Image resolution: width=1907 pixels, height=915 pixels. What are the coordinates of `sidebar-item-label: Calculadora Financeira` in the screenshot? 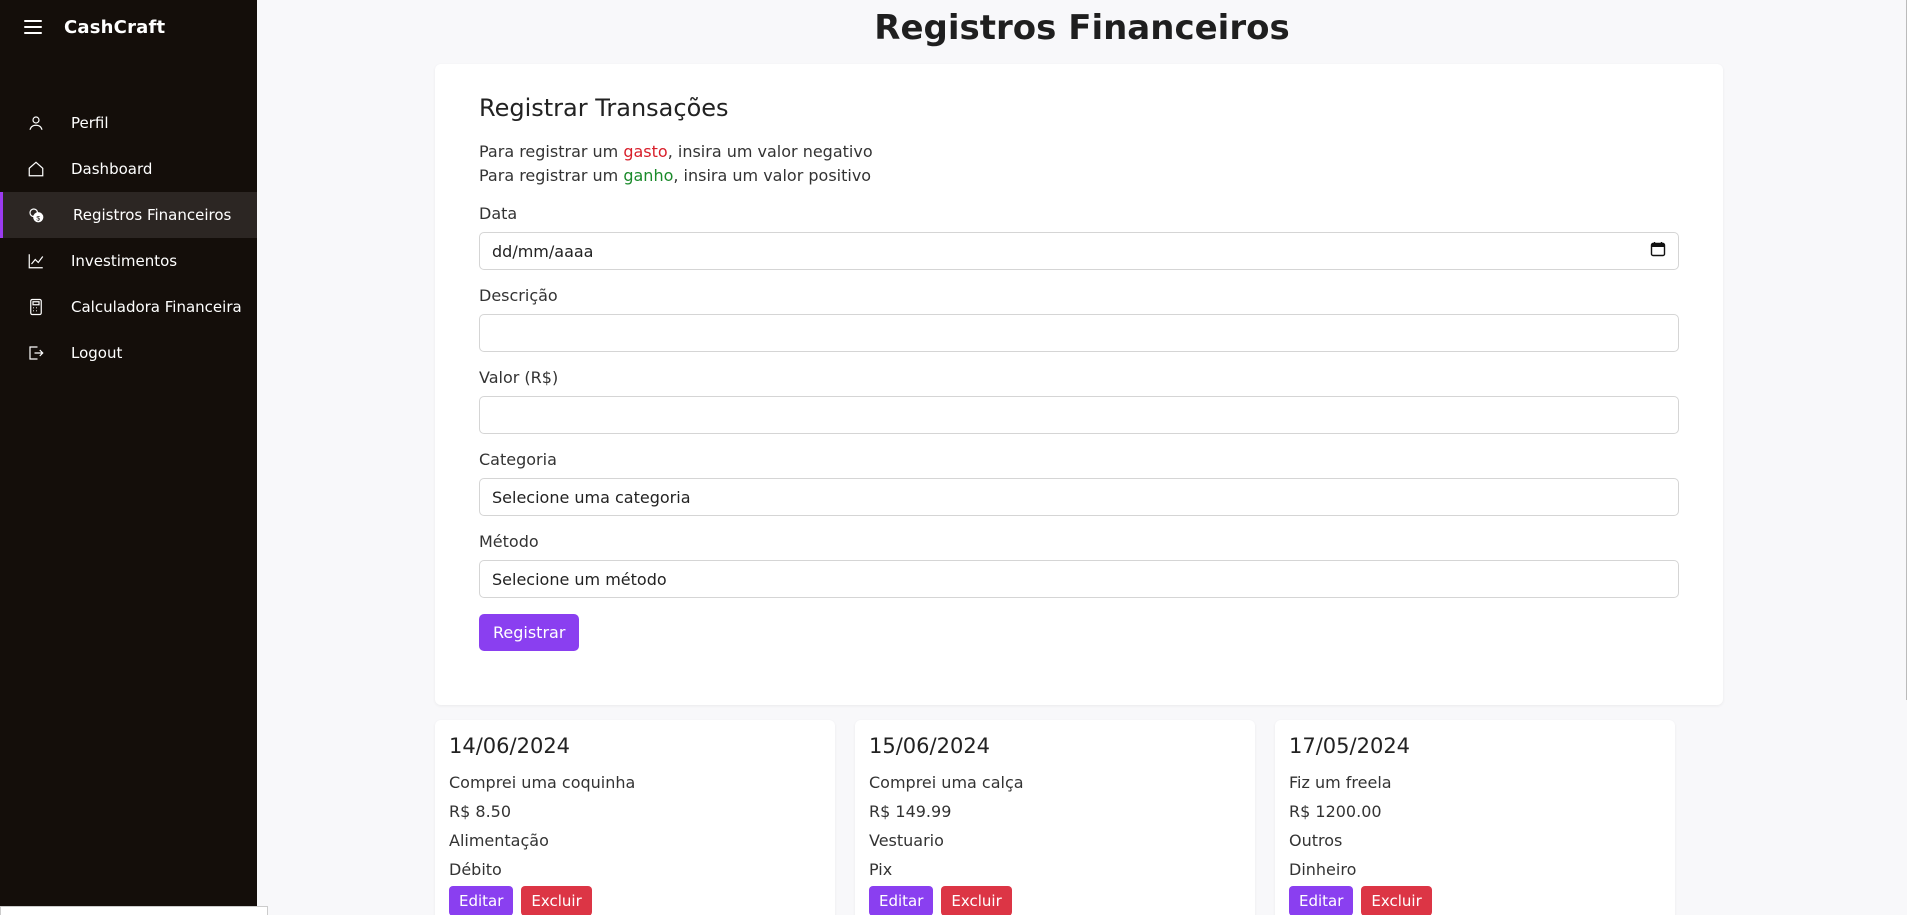 It's located at (156, 307).